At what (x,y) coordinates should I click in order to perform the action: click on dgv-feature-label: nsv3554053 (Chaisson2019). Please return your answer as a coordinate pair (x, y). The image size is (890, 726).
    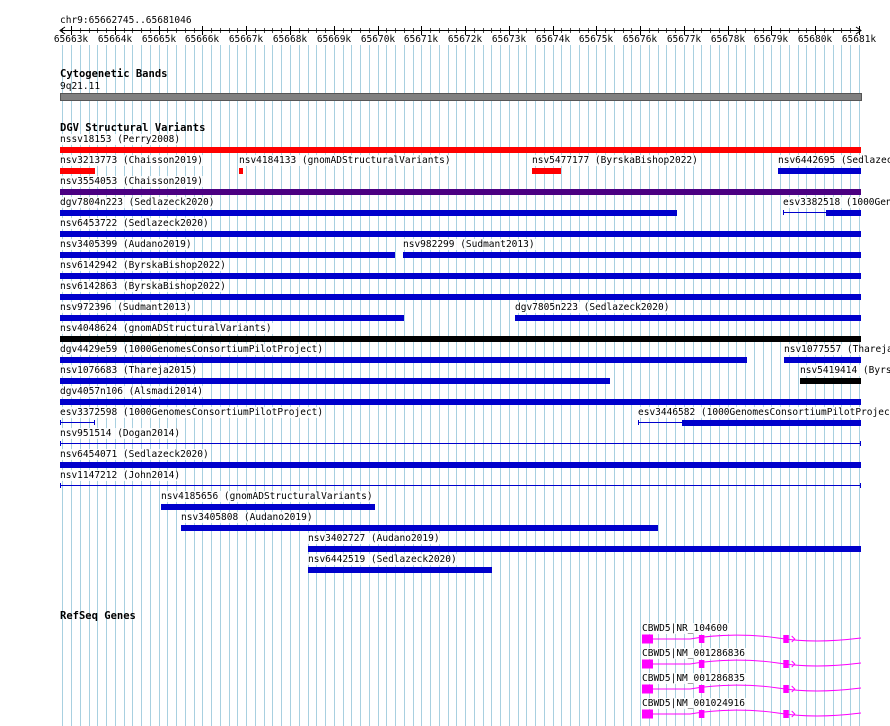
    Looking at the image, I should click on (132, 181).